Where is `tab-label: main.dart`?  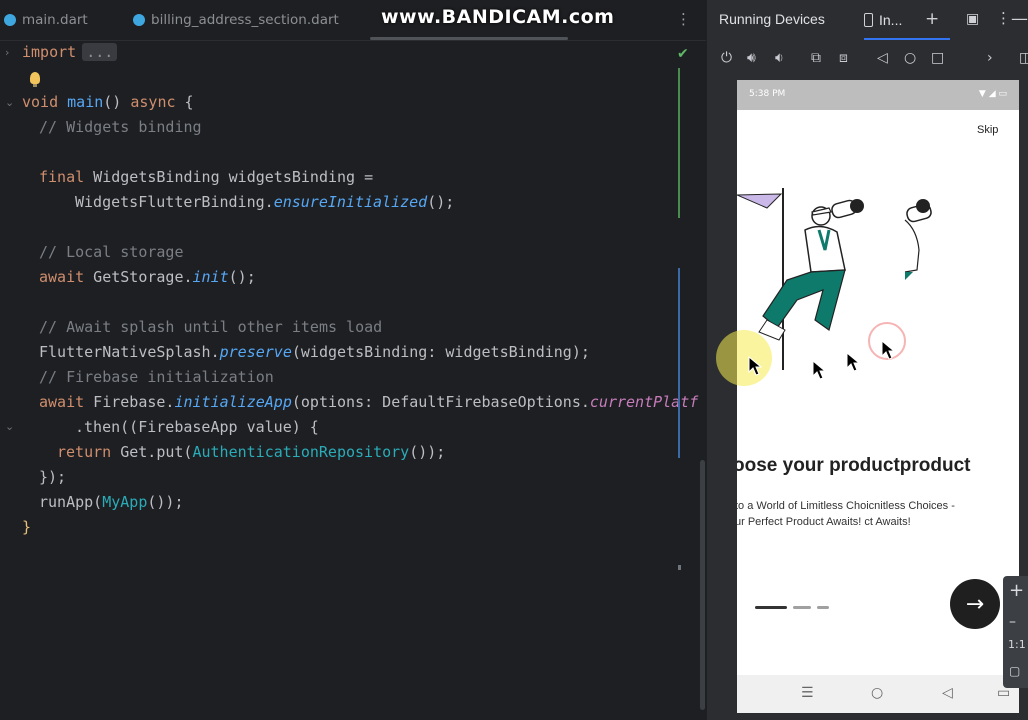
tab-label: main.dart is located at coordinates (55, 20).